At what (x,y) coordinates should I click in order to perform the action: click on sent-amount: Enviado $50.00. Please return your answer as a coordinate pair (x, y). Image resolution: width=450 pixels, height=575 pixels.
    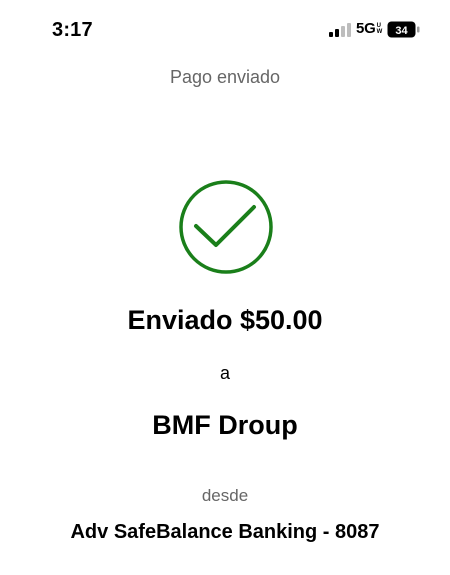
    Looking at the image, I should click on (225, 320).